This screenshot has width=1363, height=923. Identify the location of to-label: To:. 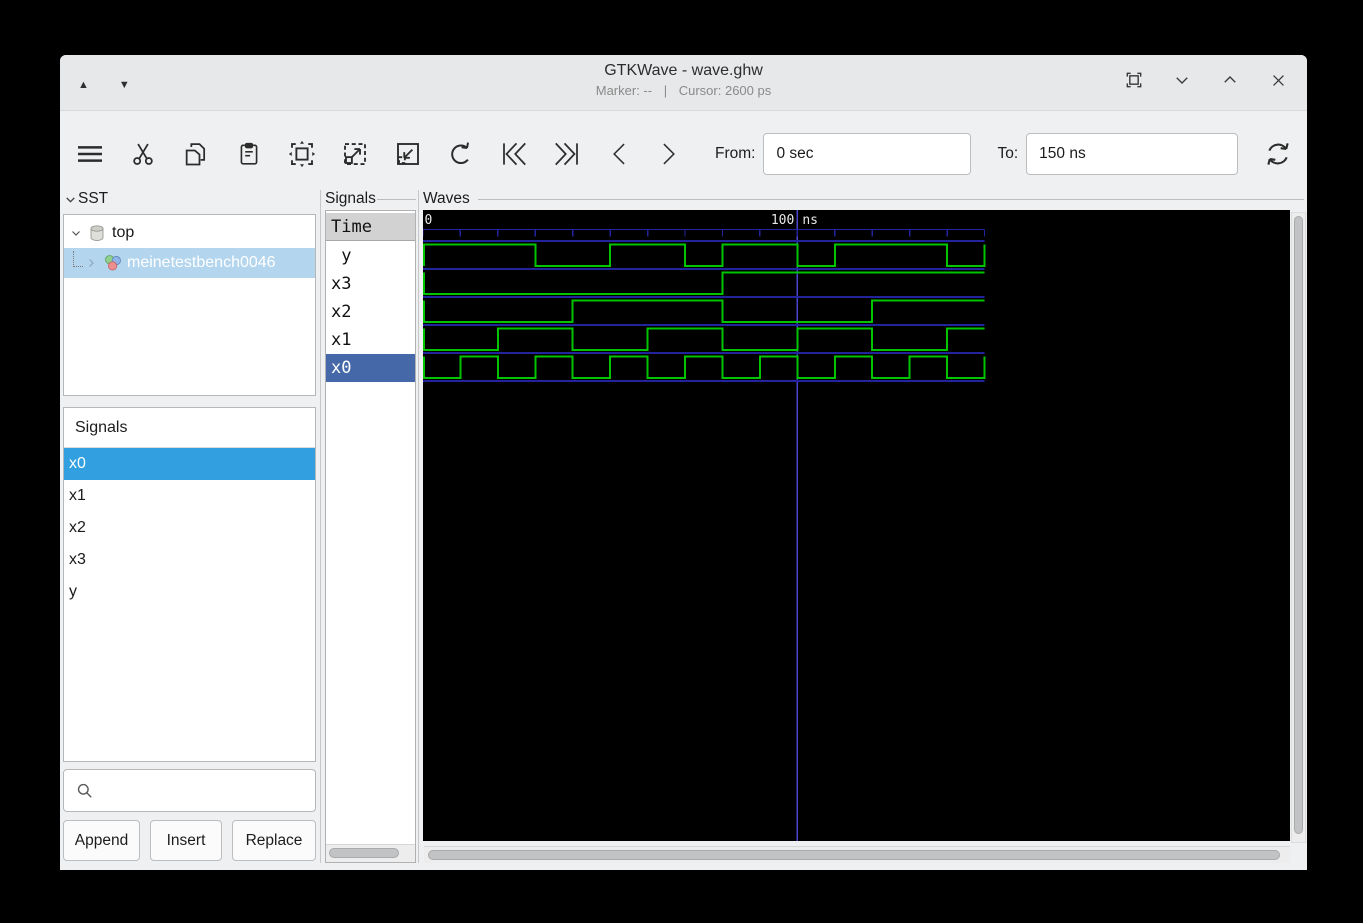
(1008, 153).